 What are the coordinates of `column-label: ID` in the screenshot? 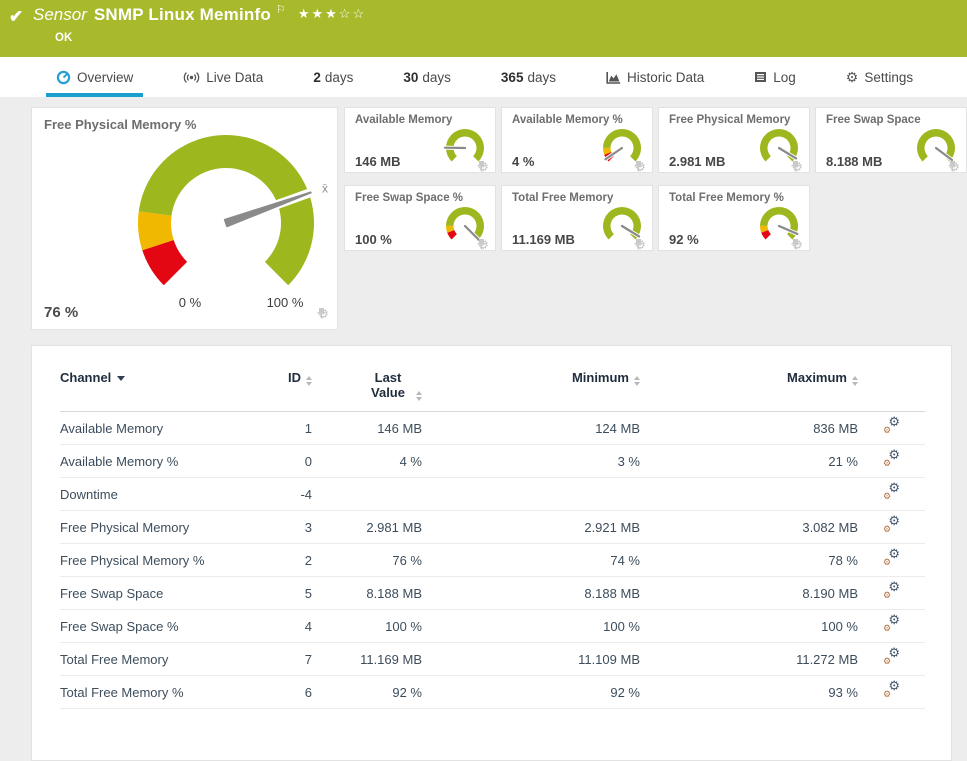 It's located at (294, 377).